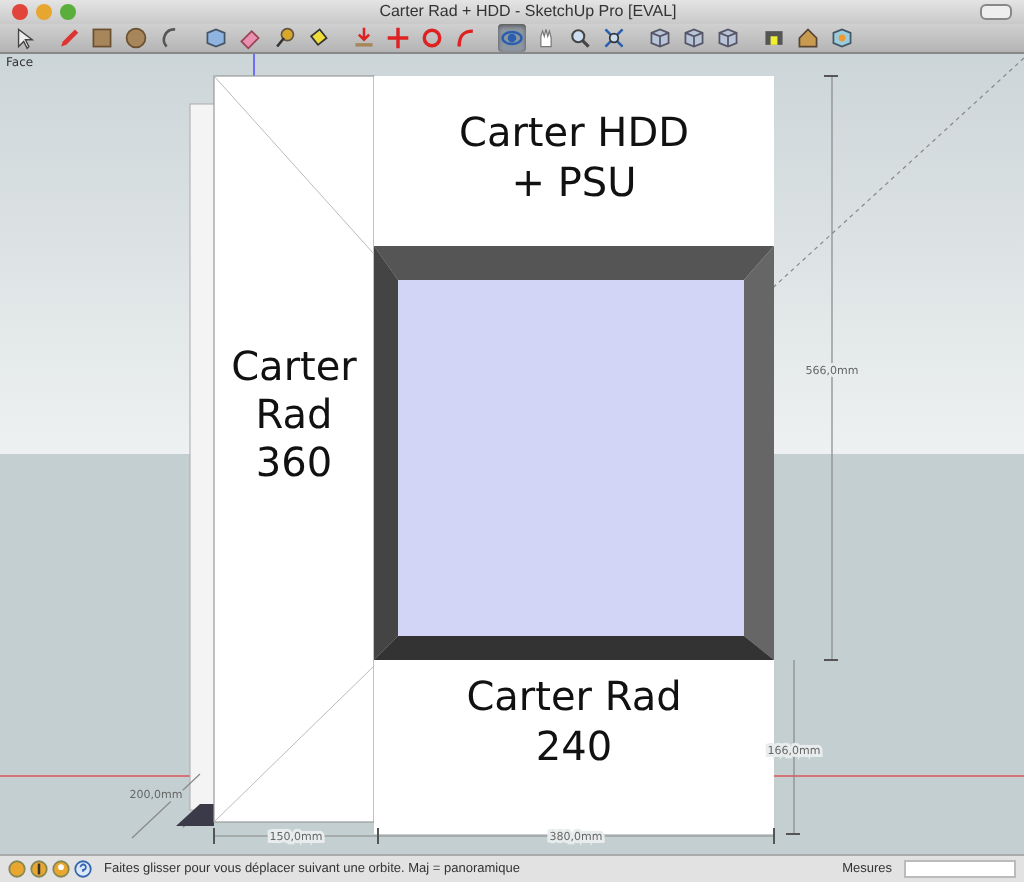  Describe the element at coordinates (528, 11) in the screenshot. I see `window-title: Carter Rad + HDD - SketchUp Pro [EVAL]` at that location.